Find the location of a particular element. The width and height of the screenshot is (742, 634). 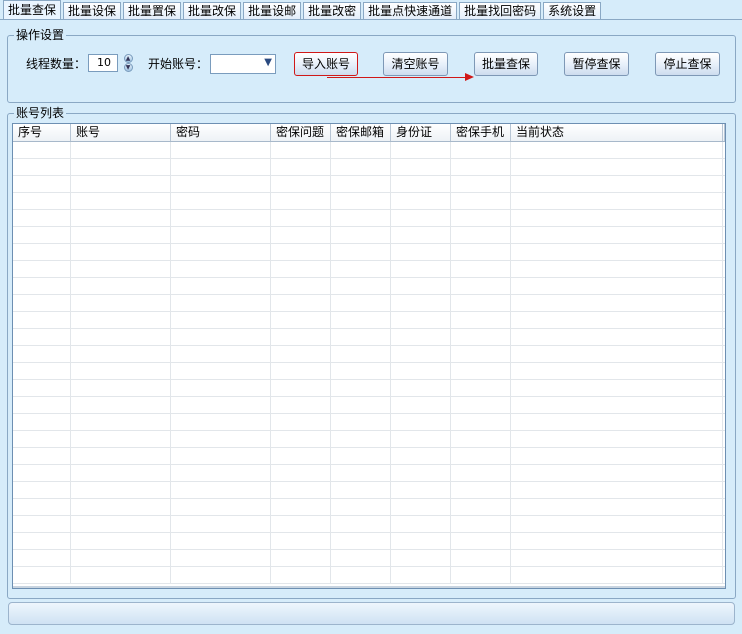

column-header-security-email: 密保邮箱 is located at coordinates (361, 132).